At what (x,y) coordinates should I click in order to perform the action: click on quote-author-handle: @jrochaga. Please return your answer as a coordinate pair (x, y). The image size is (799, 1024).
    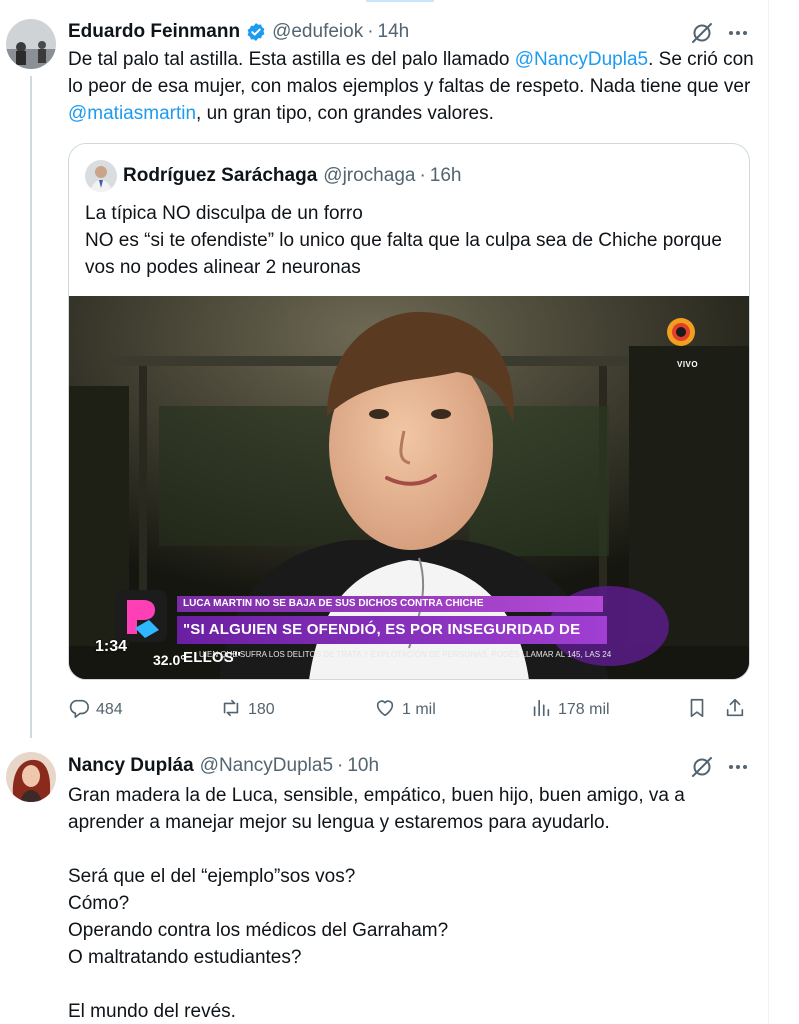
    Looking at the image, I should click on (369, 176).